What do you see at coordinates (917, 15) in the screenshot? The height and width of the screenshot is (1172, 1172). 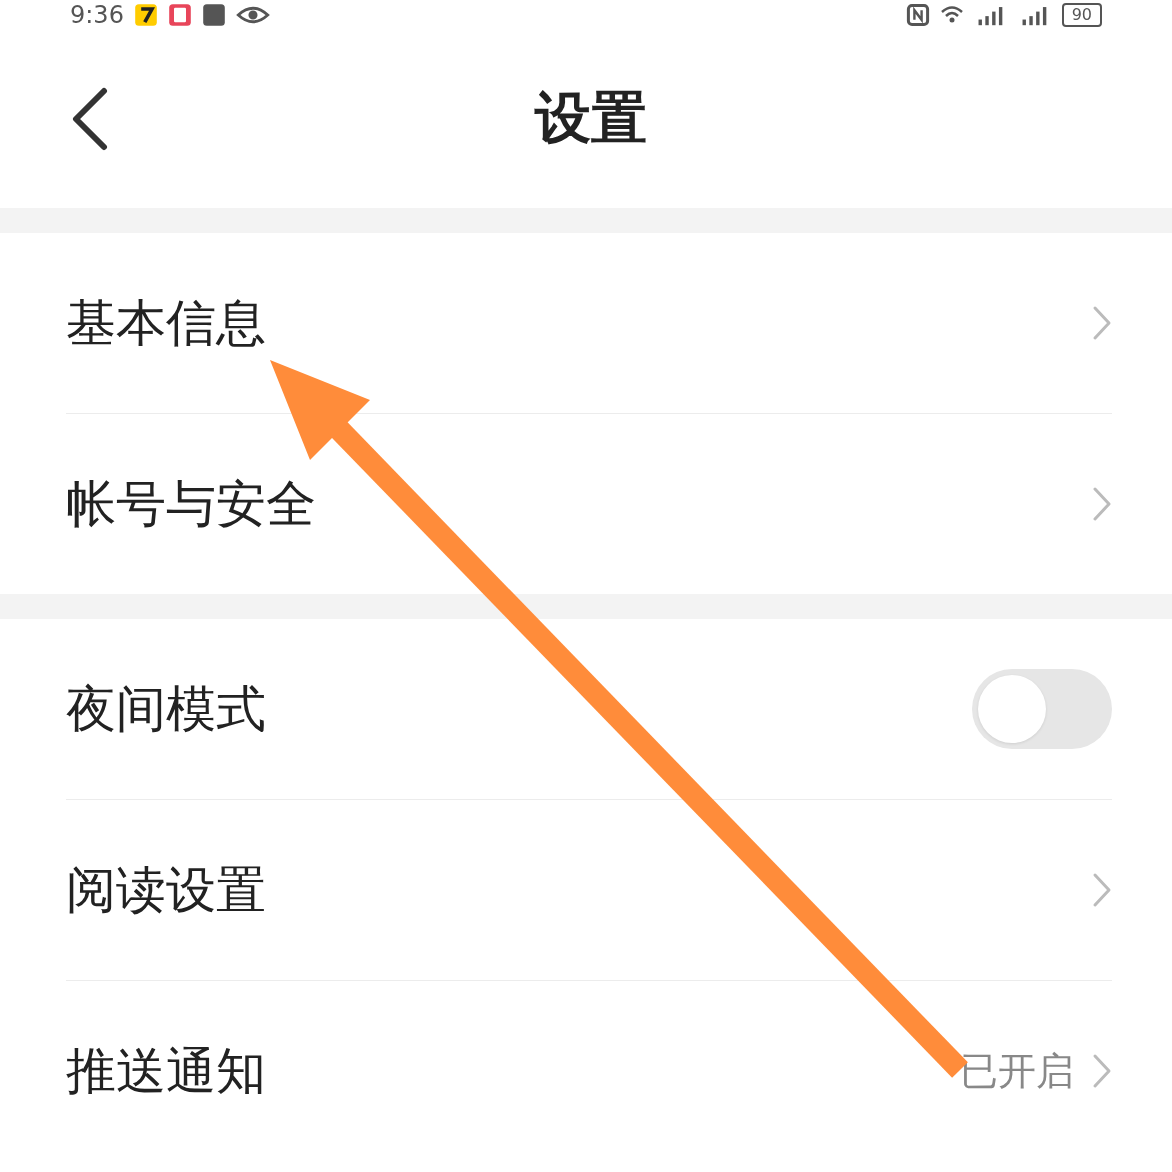 I see `nfc-icon` at bounding box center [917, 15].